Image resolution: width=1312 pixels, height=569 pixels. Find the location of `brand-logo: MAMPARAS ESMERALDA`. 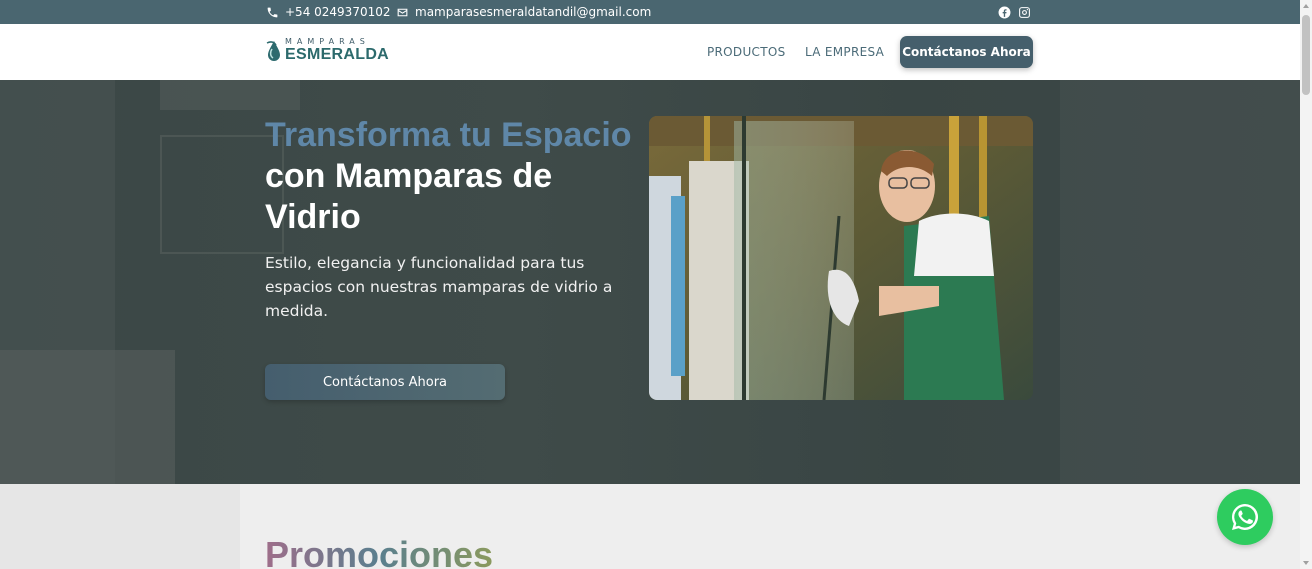

brand-logo: MAMPARAS ESMERALDA is located at coordinates (327, 52).